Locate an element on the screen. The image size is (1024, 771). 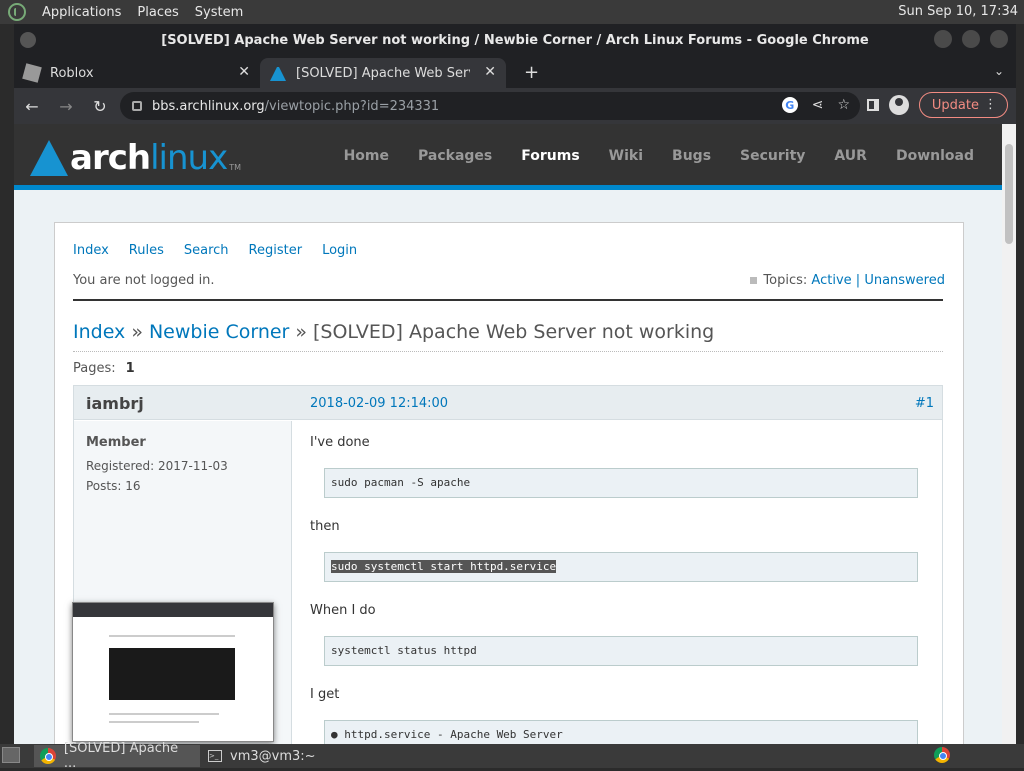
post-header: iambrj 2018-02-09 12:14:00 #1 is located at coordinates (508, 403).